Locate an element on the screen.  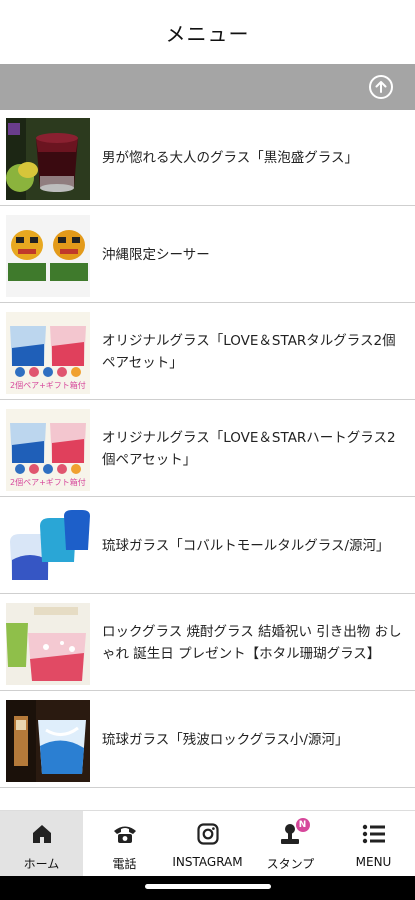
tab-label: INSTAGRAM is located at coordinates (207, 862).